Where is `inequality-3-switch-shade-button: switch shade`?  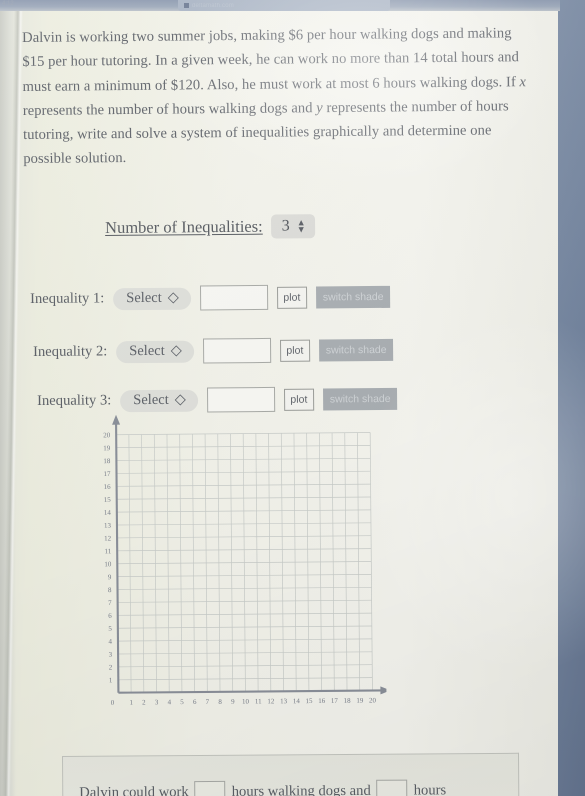
inequality-3-switch-shade-button: switch shade is located at coordinates (360, 399).